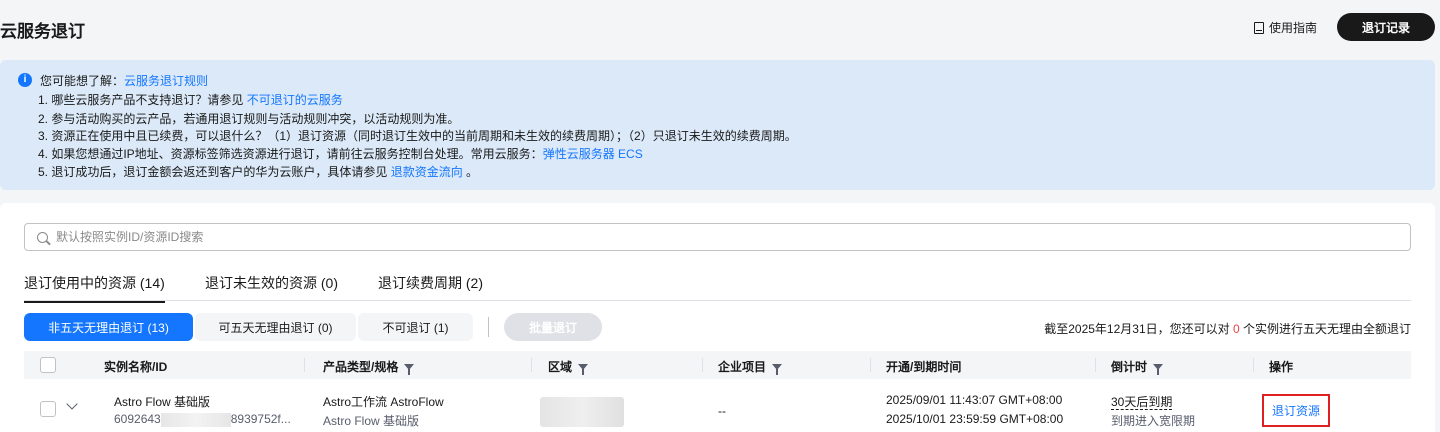 Image resolution: width=1440 pixels, height=432 pixels. I want to click on instance-name: Astro Flow 基础版, so click(162, 402).